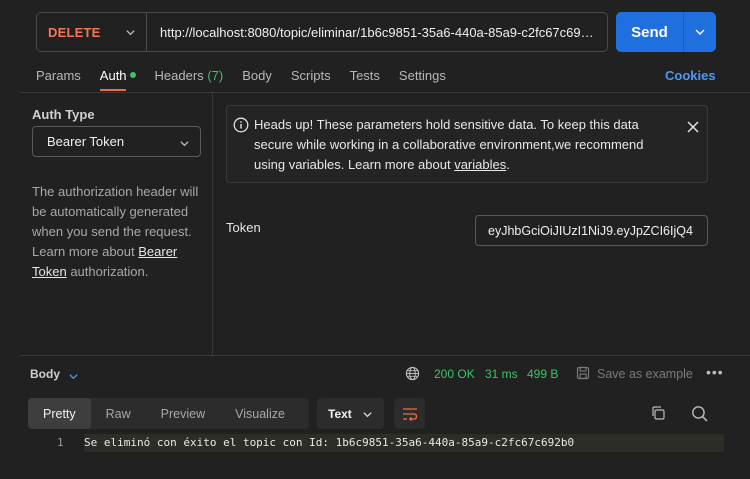 The image size is (750, 479). What do you see at coordinates (260, 413) in the screenshot?
I see `view-tab-visualize: Visualize` at bounding box center [260, 413].